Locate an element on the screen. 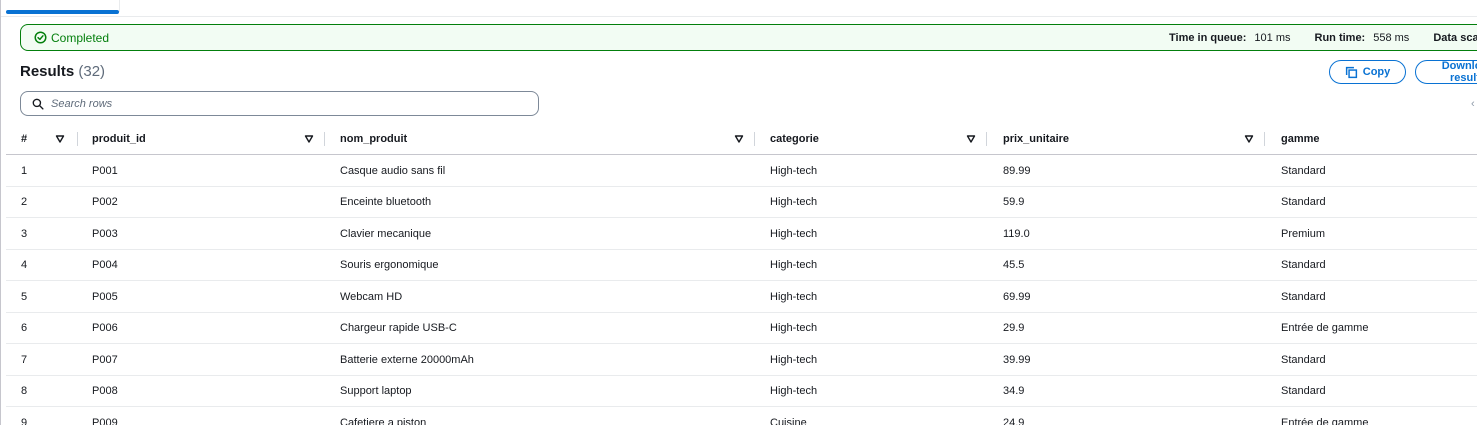 Image resolution: width=1477 pixels, height=425 pixels. cell-prix-unitaire: 69.99 is located at coordinates (1017, 296).